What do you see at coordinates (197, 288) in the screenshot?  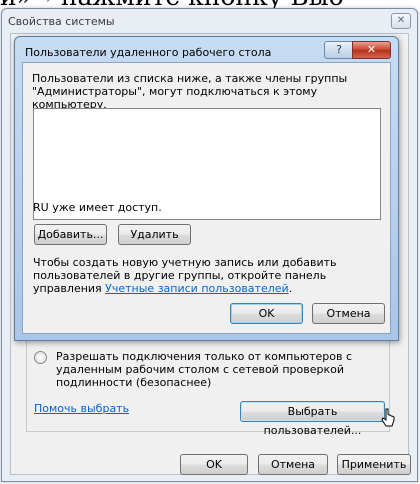 I see `user-accounts-link: Учетные записи пользователей` at bounding box center [197, 288].